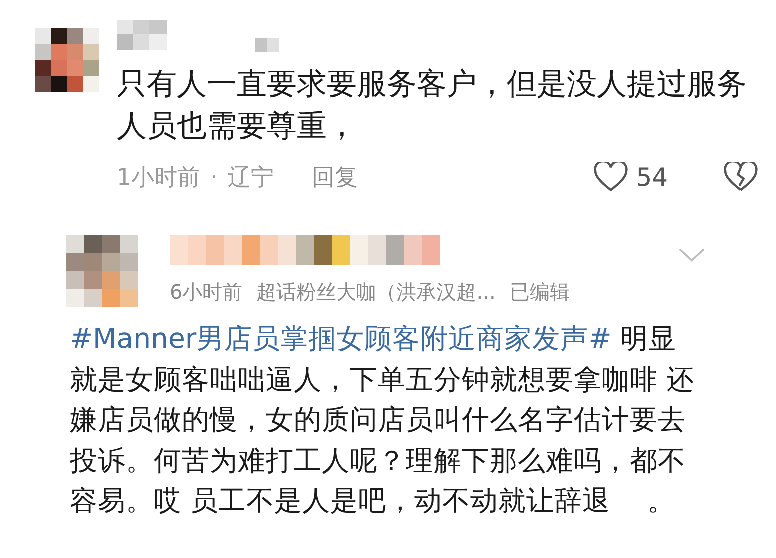 The height and width of the screenshot is (558, 776). I want to click on like-button: 54, so click(631, 177).